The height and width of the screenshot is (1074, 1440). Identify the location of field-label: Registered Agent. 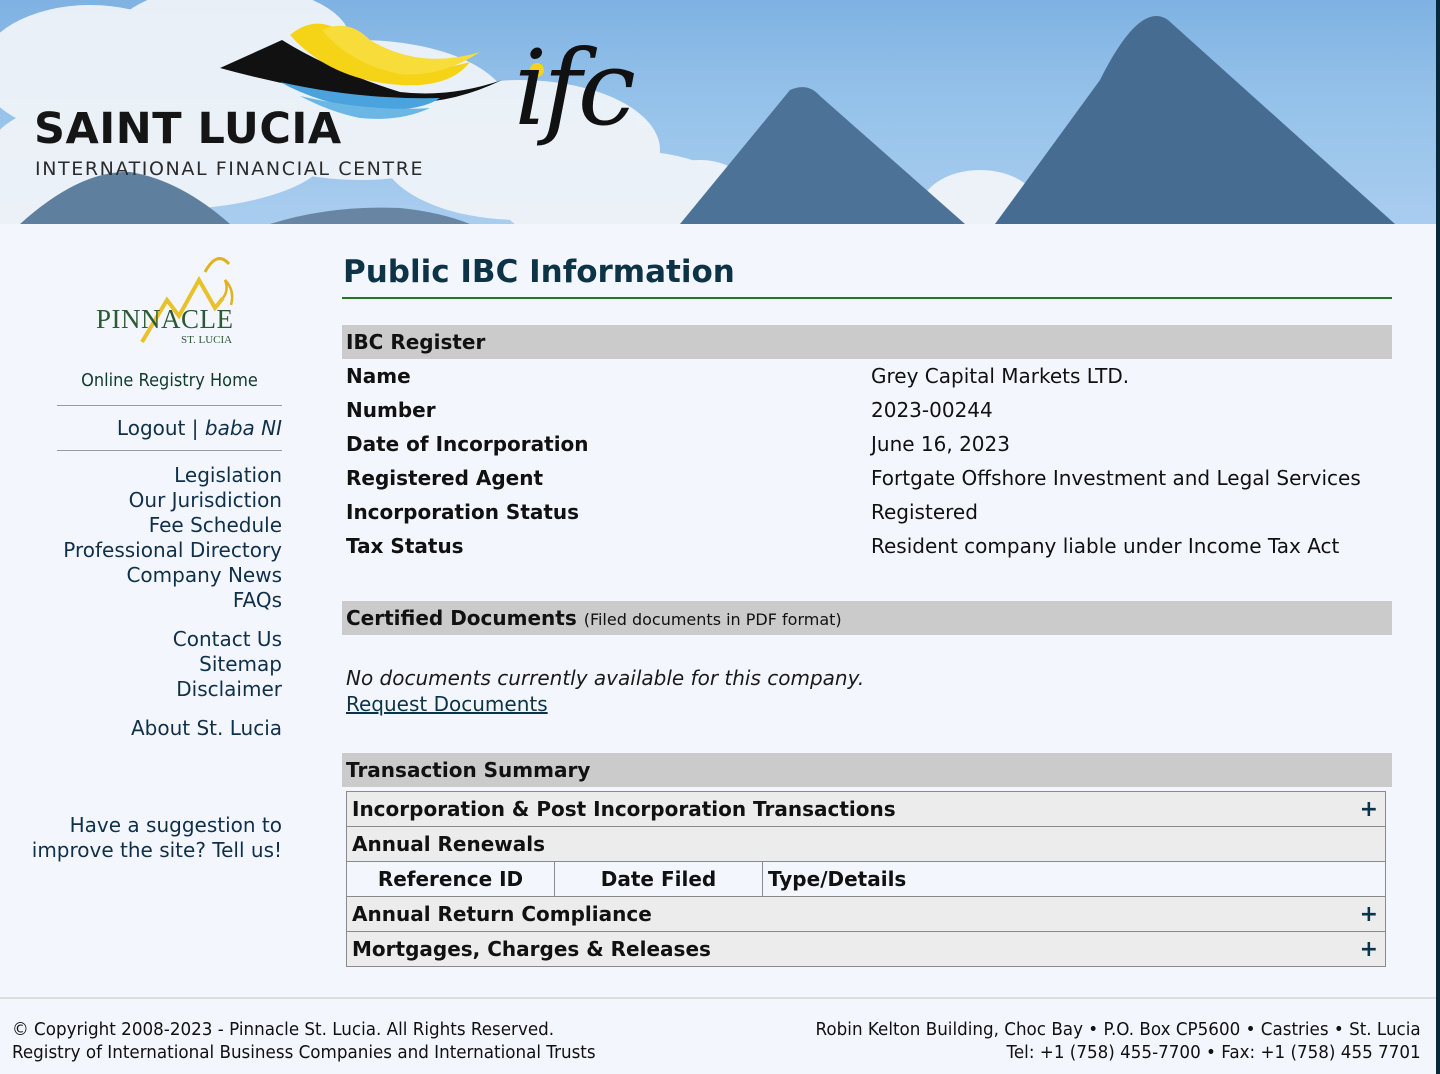
(445, 478).